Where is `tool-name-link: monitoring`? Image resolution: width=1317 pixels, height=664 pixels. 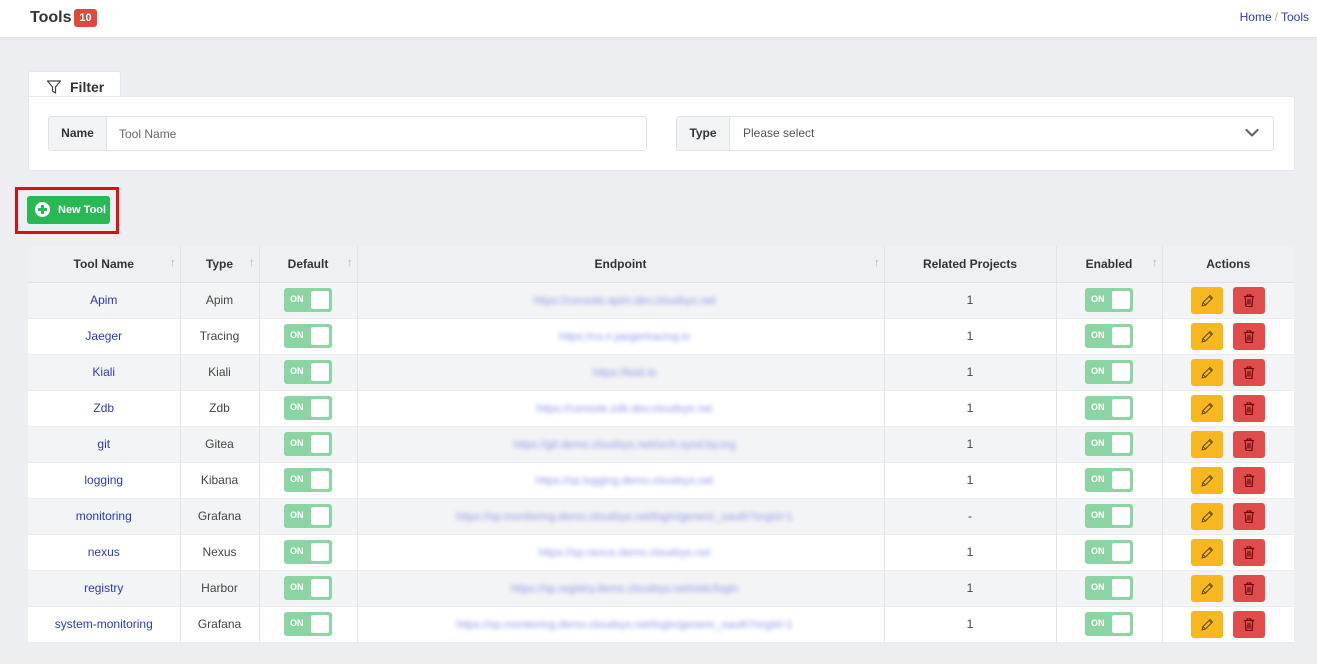
tool-name-link: monitoring is located at coordinates (104, 516).